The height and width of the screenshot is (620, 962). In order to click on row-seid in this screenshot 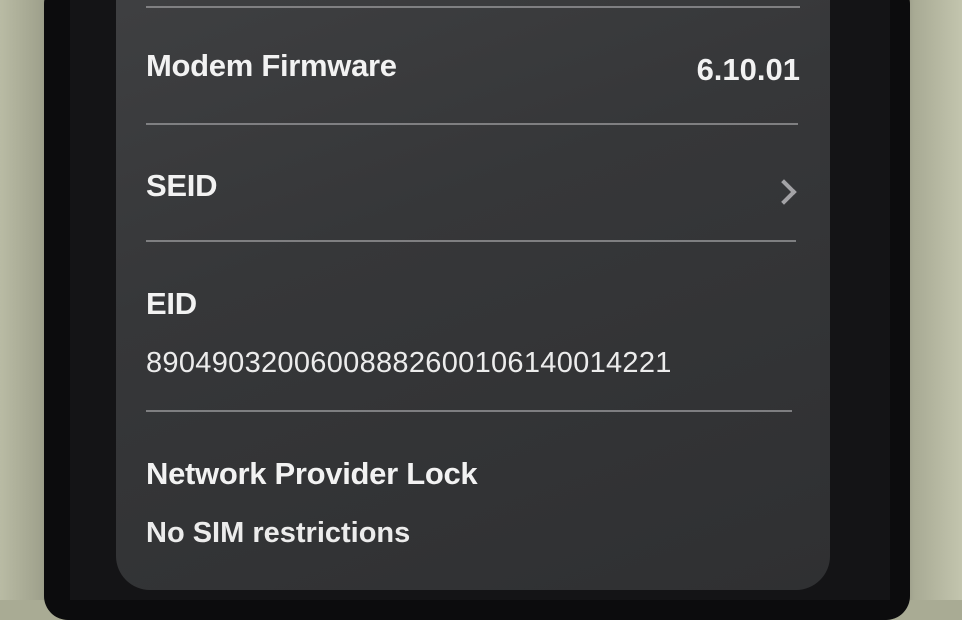, I will do `click(473, 182)`.